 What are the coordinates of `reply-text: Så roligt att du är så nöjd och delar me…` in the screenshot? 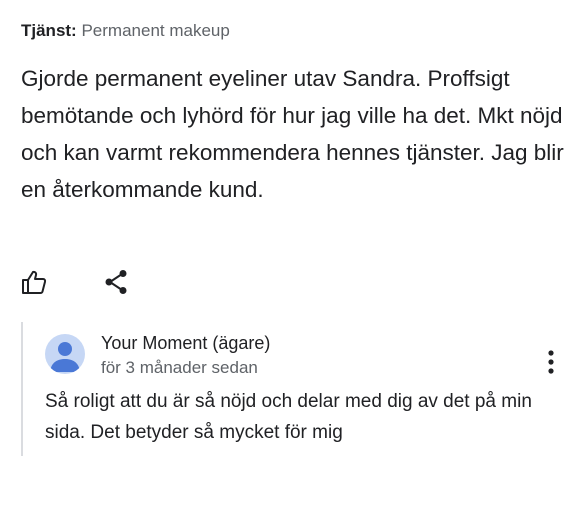 It's located at (288, 417).